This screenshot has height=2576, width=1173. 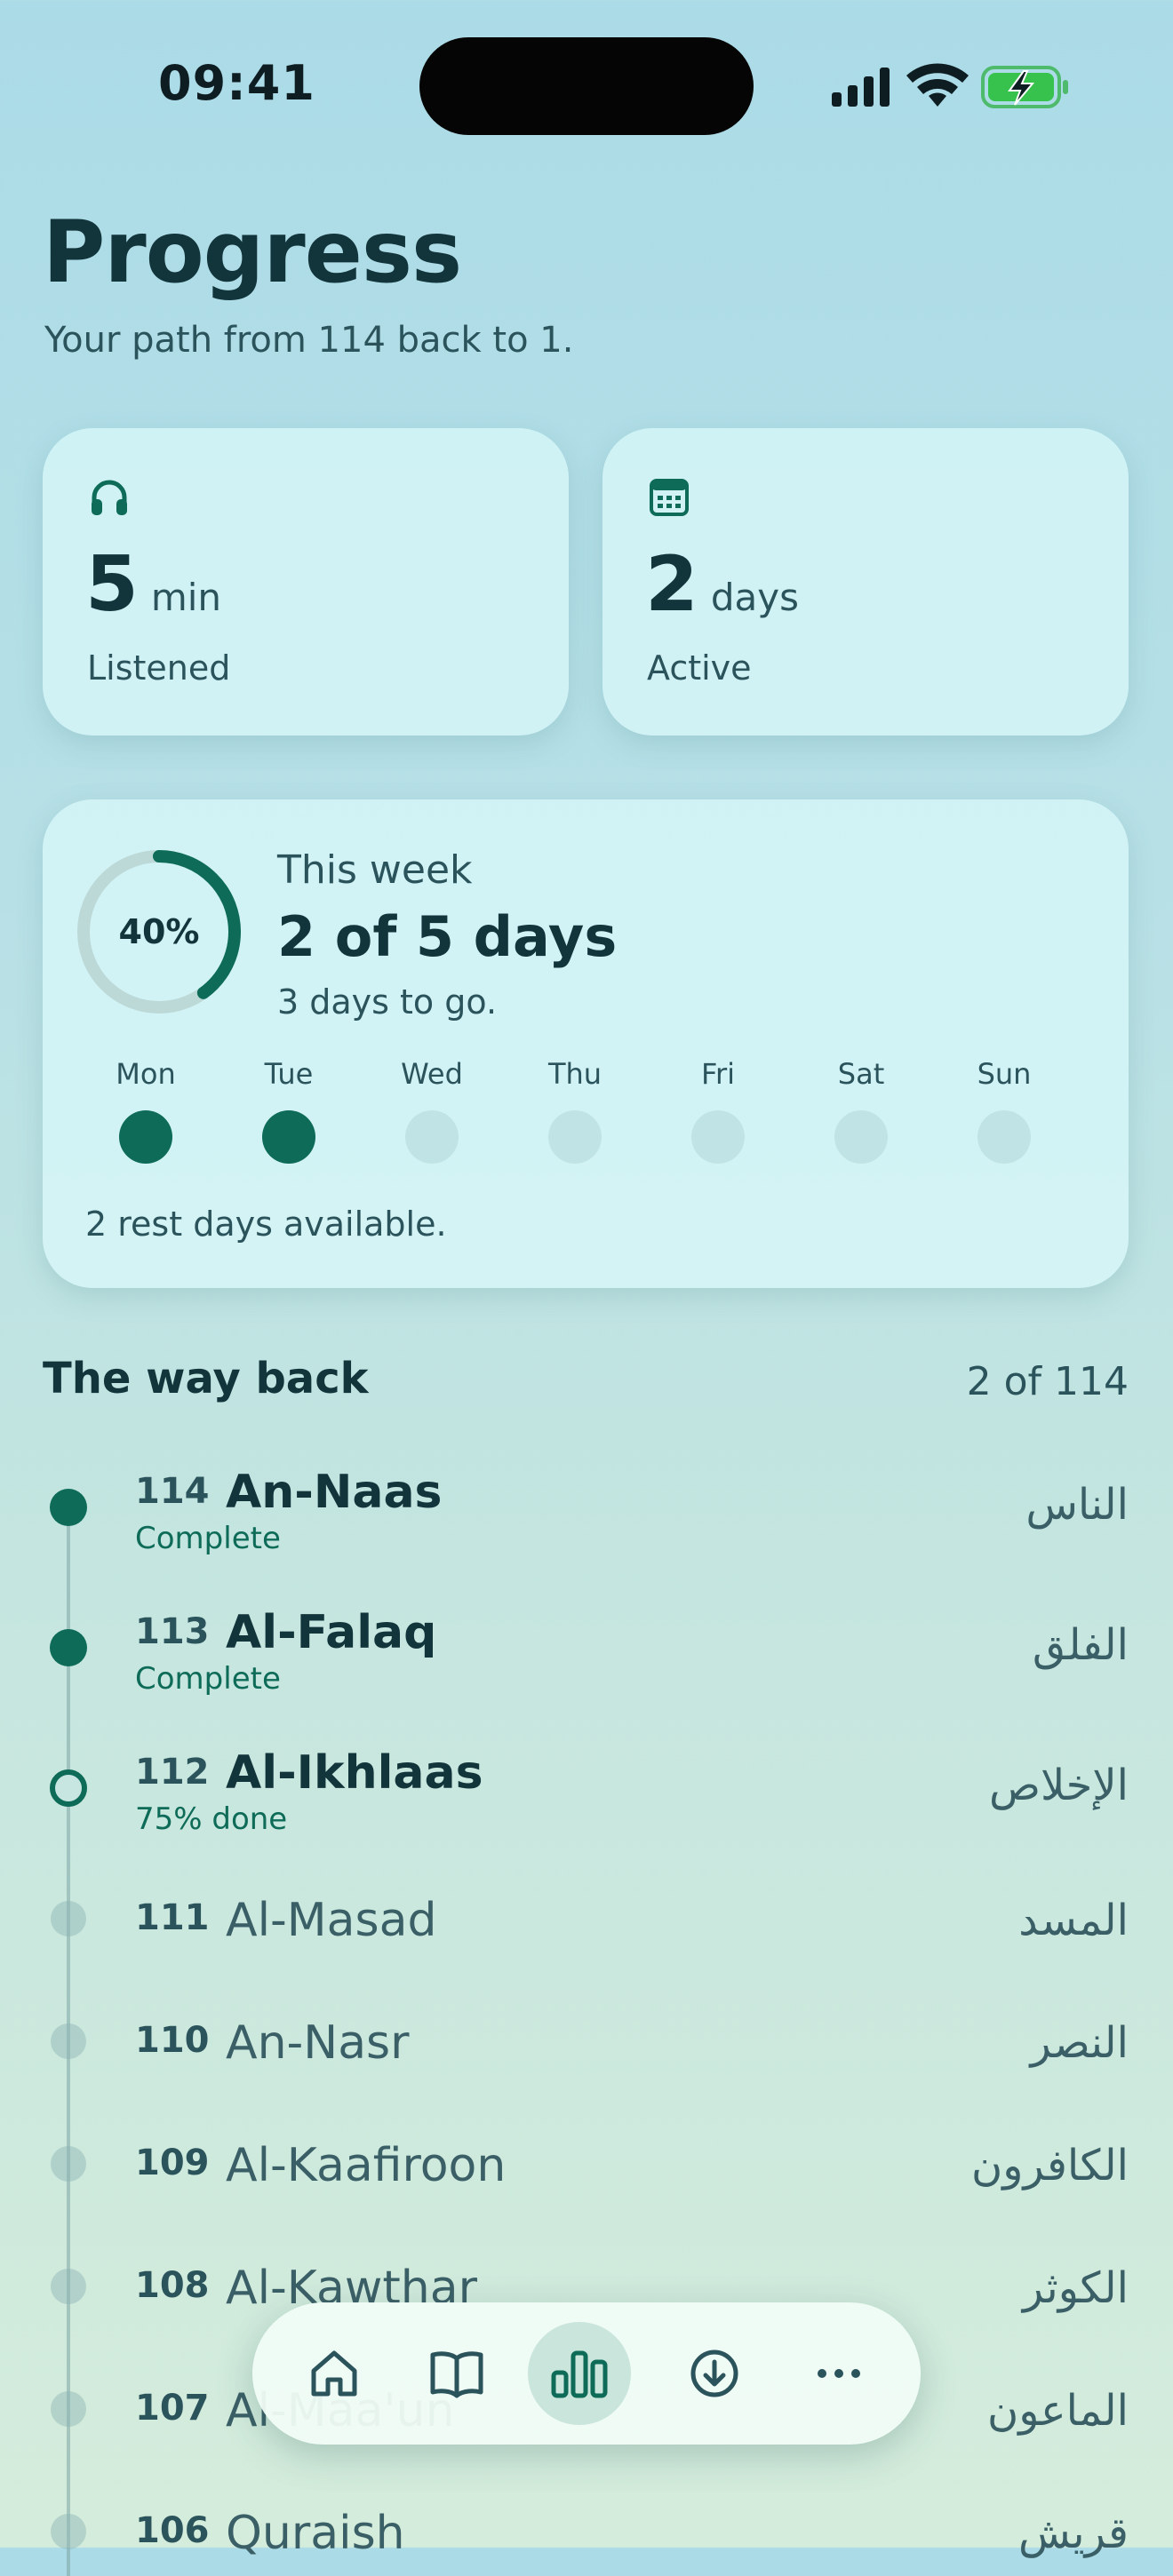 I want to click on weekday-label: Wed, so click(x=432, y=1074).